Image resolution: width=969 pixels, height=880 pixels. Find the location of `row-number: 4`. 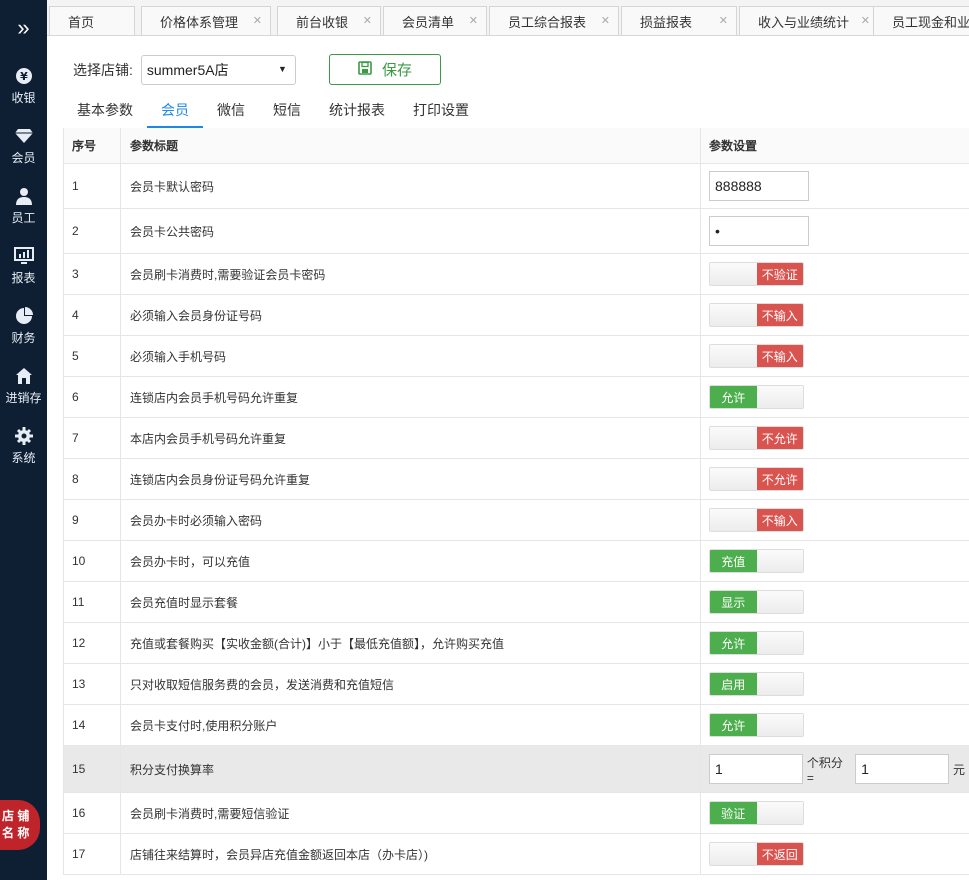

row-number: 4 is located at coordinates (92, 315).